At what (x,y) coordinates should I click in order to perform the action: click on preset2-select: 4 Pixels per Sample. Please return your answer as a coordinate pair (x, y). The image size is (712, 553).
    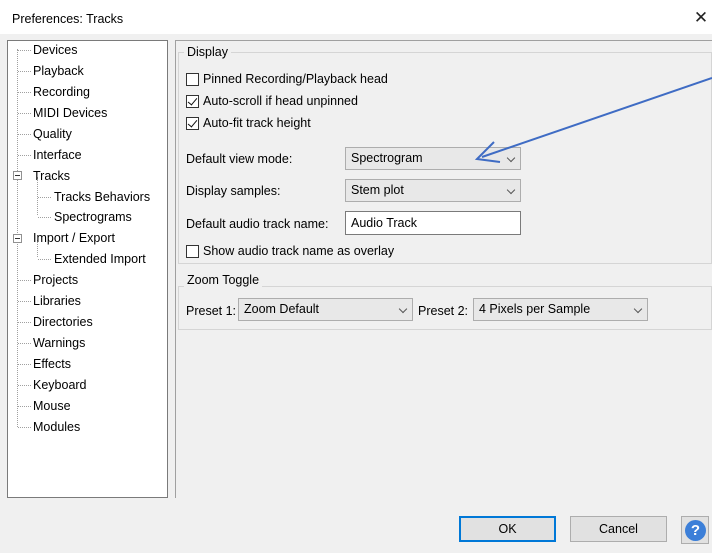
    Looking at the image, I should click on (560, 309).